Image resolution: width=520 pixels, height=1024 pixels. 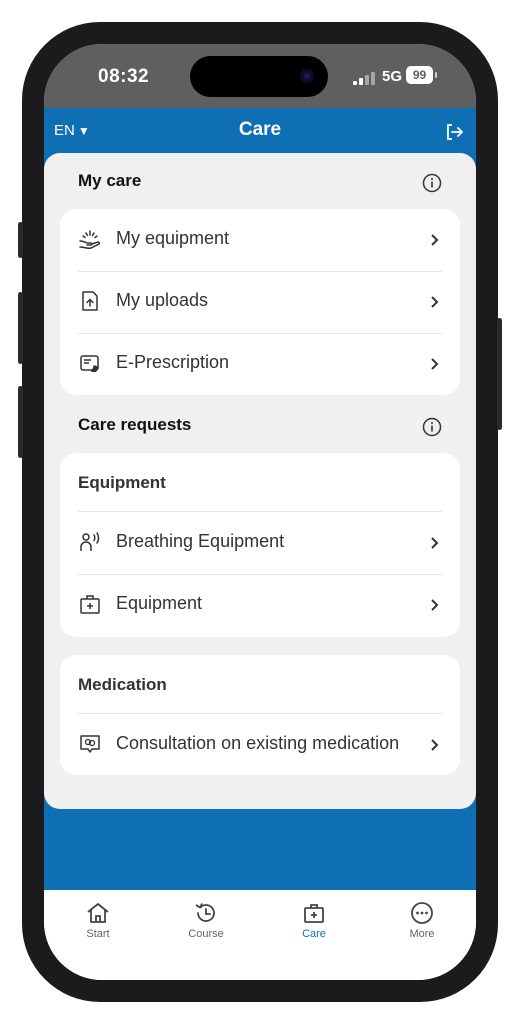 What do you see at coordinates (454, 132) in the screenshot?
I see `logout-icon` at bounding box center [454, 132].